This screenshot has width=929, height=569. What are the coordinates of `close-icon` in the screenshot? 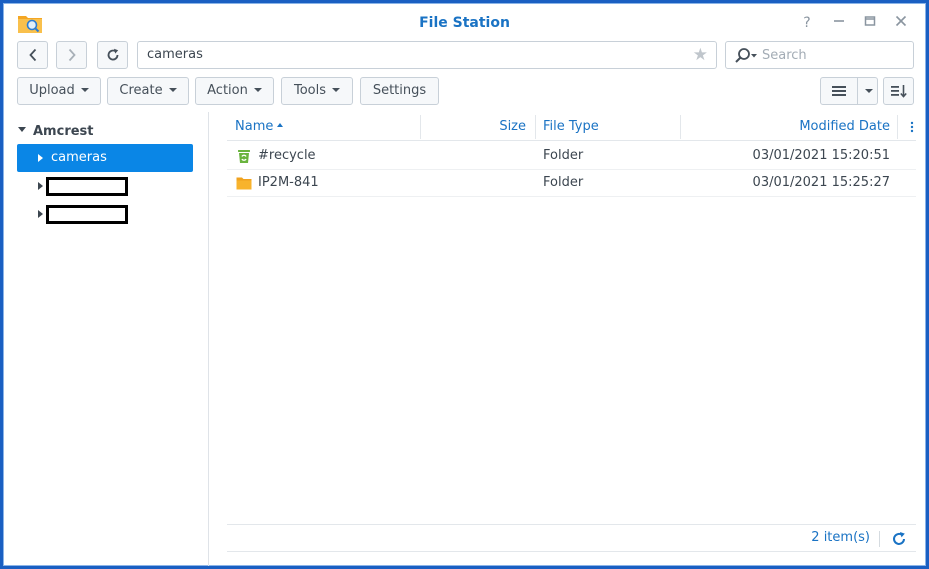 It's located at (901, 23).